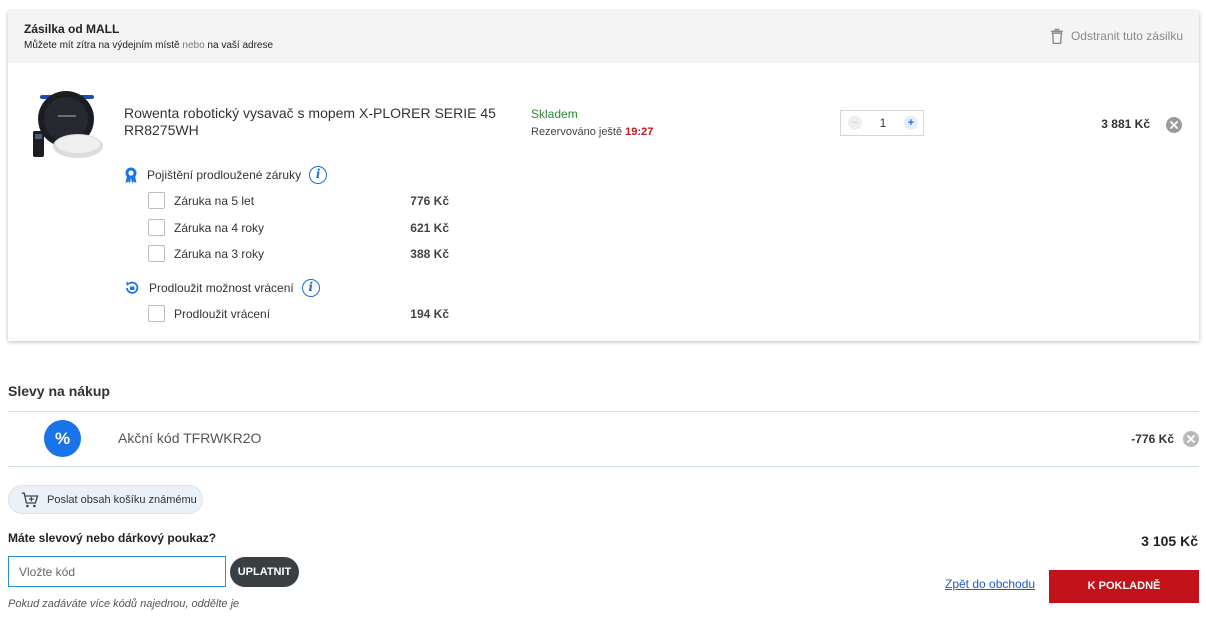  Describe the element at coordinates (193, 45) in the screenshot. I see `delivery-or-text: nebo` at that location.